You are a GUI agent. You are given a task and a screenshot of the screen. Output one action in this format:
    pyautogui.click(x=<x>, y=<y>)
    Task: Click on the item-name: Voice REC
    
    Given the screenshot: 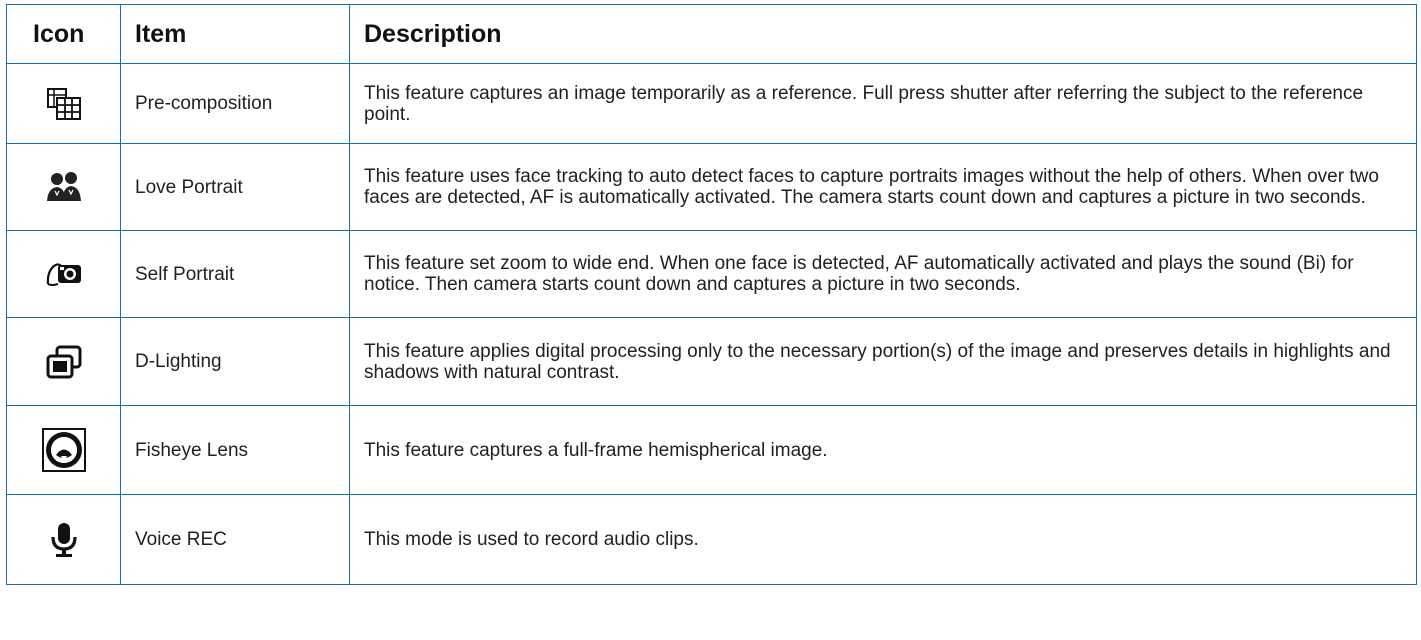 What is the action you would take?
    pyautogui.click(x=235, y=539)
    